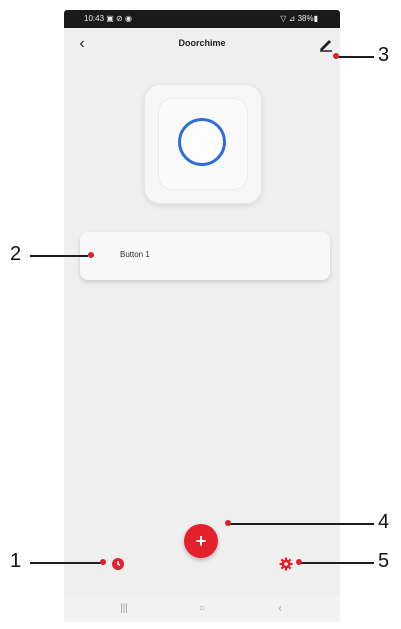 The height and width of the screenshot is (629, 401). I want to click on callout-number-5: 5, so click(384, 561).